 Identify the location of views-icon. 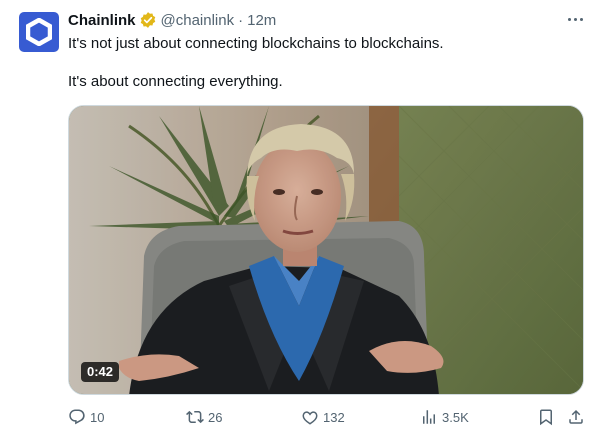
(429, 417).